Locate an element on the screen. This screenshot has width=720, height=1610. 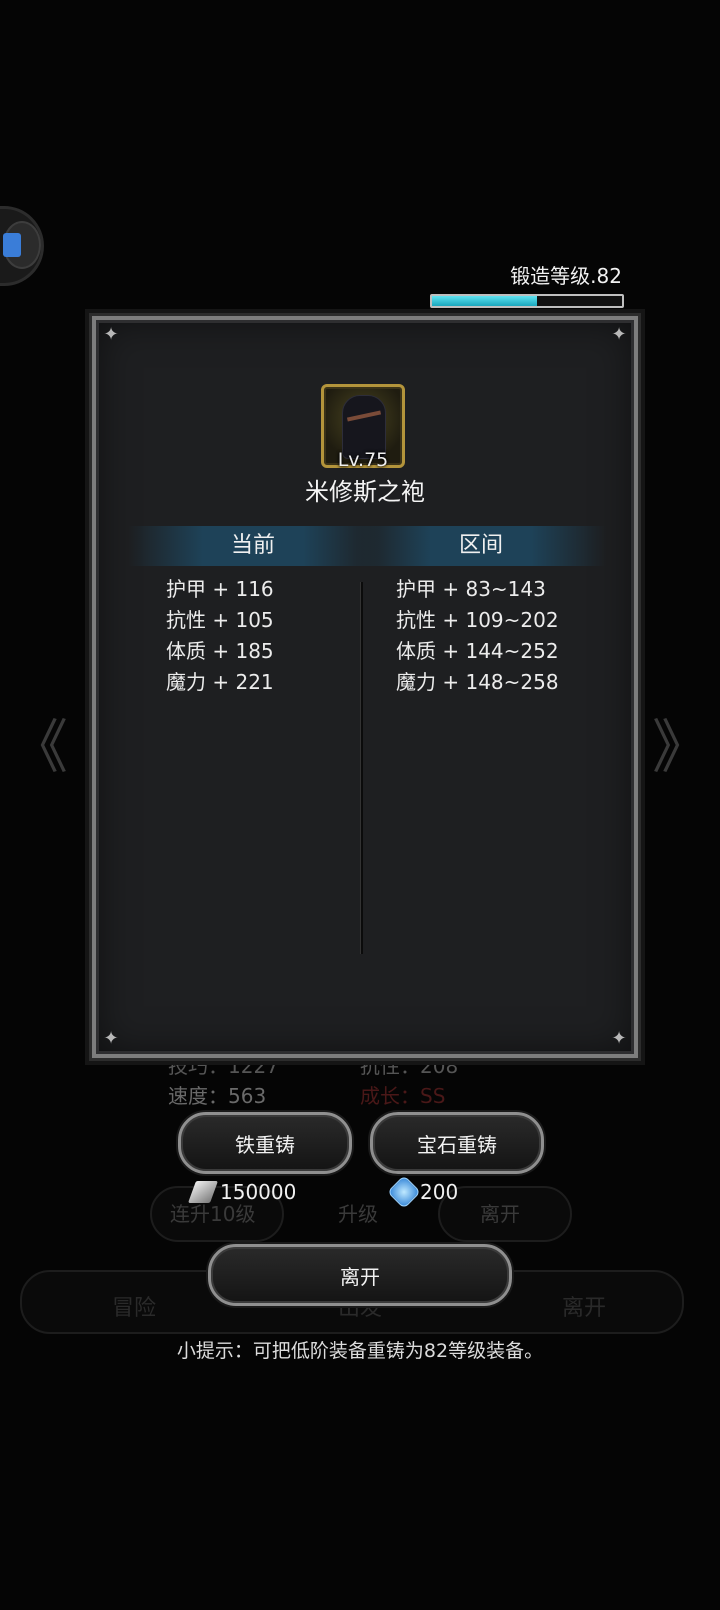
forge-progress-bar is located at coordinates (527, 301).